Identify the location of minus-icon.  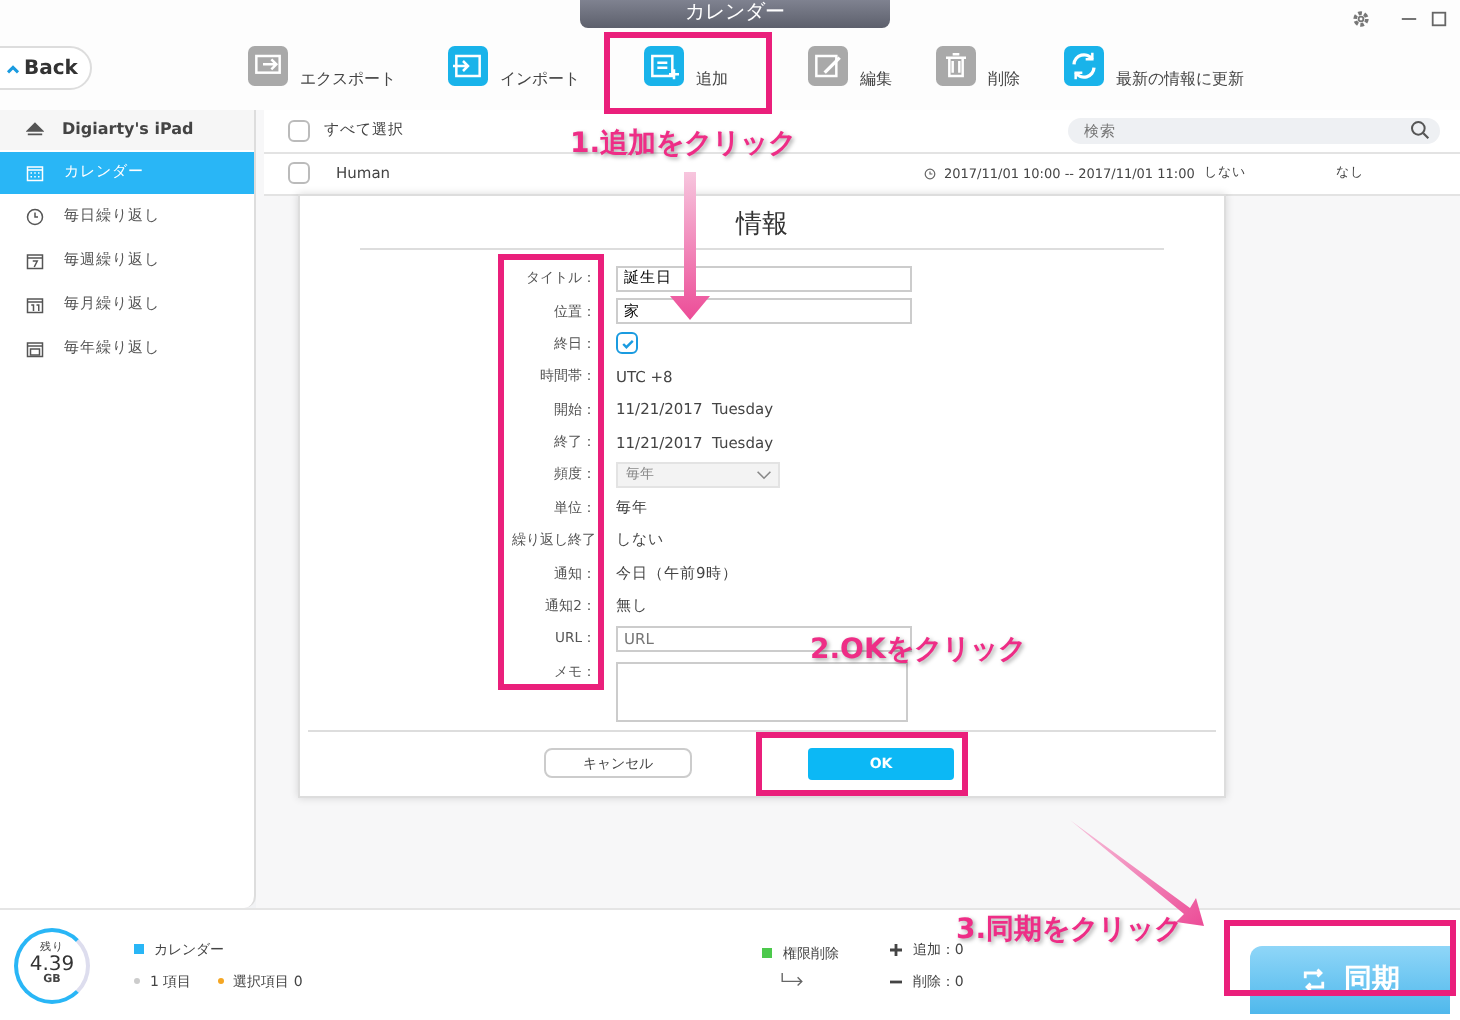
(896, 981).